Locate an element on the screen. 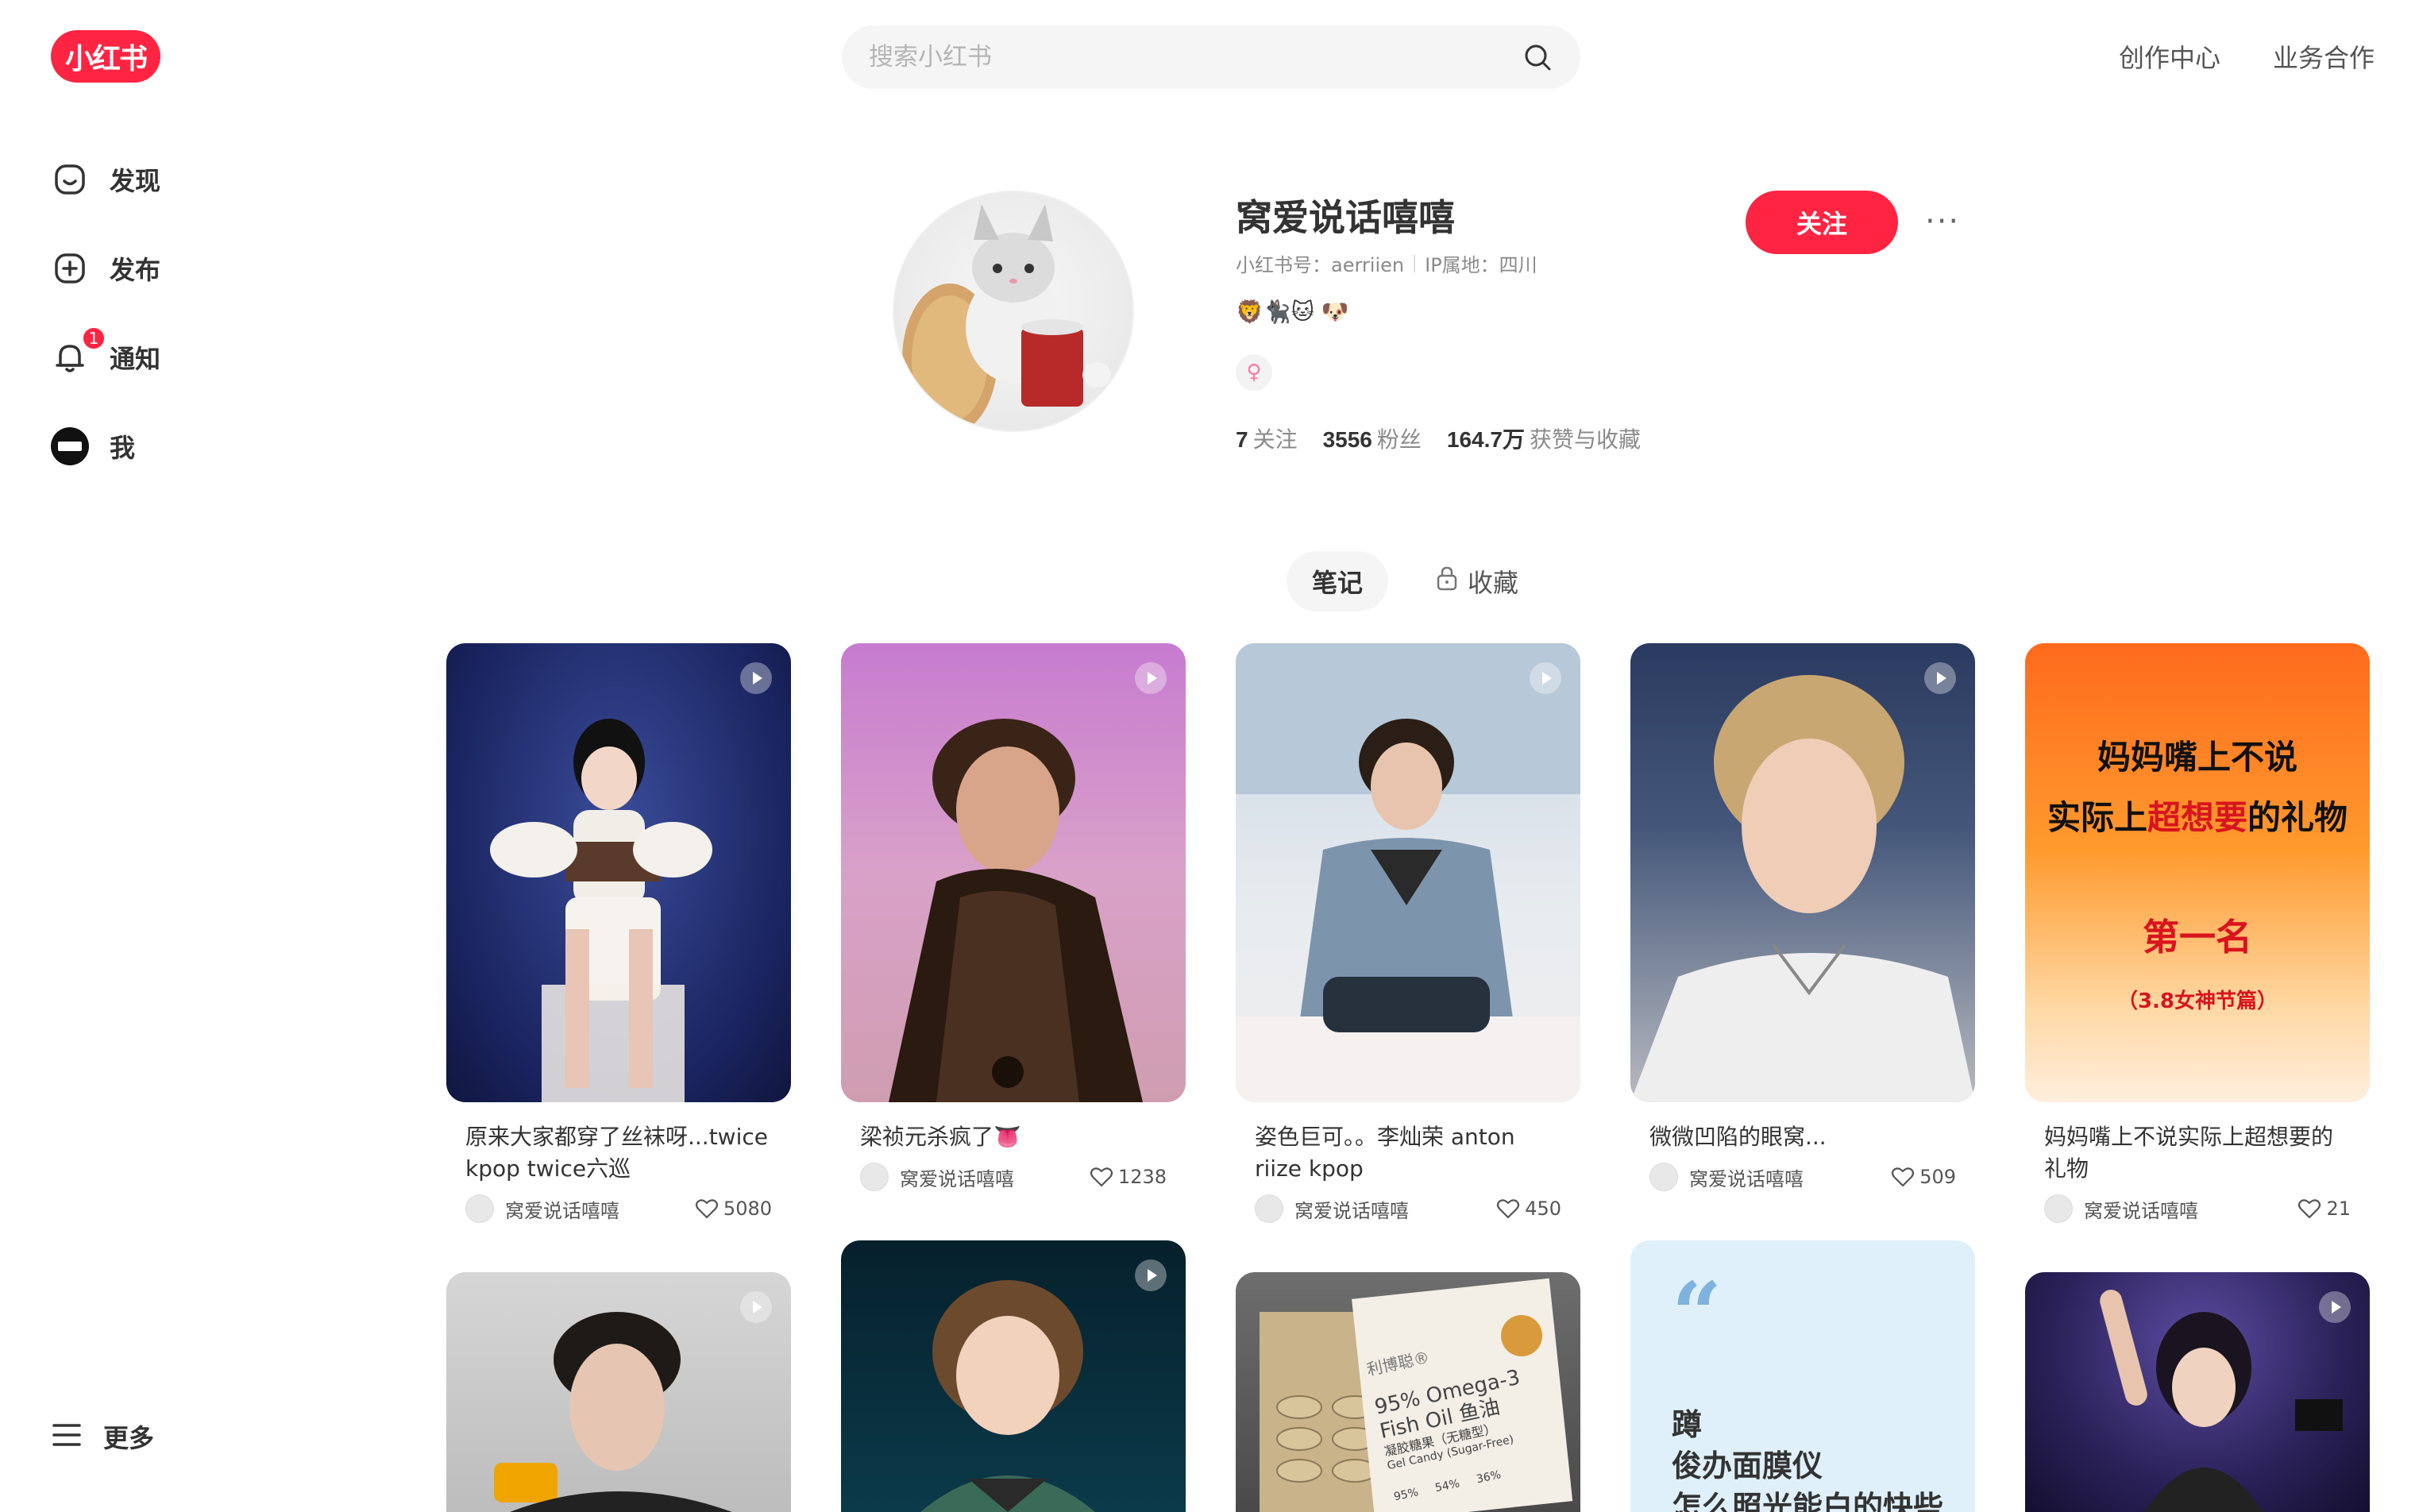 This screenshot has height=1512, width=2419. cat-avatar-image is located at coordinates (1006, 317).